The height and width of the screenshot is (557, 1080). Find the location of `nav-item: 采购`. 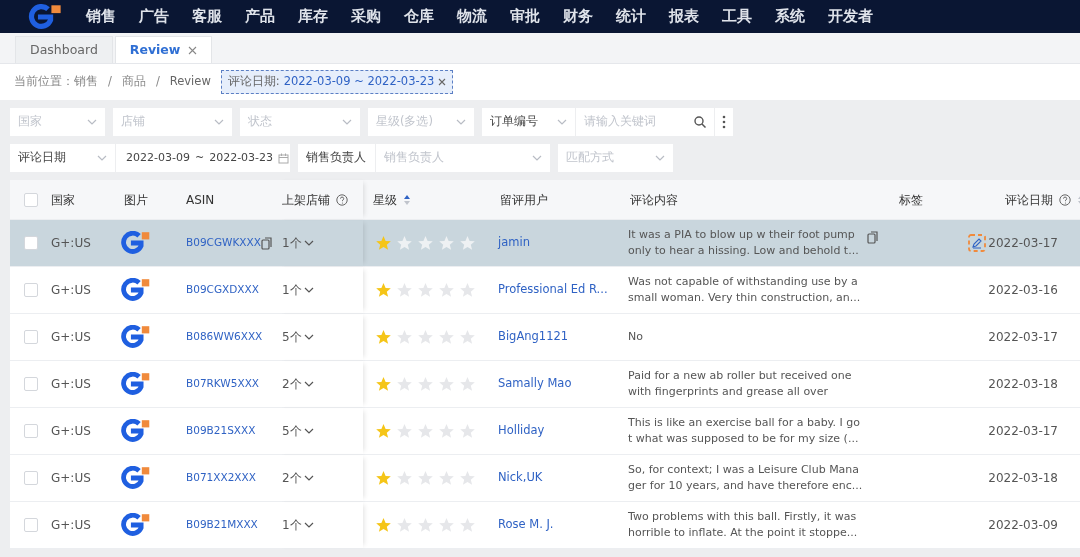

nav-item: 采购 is located at coordinates (366, 16).